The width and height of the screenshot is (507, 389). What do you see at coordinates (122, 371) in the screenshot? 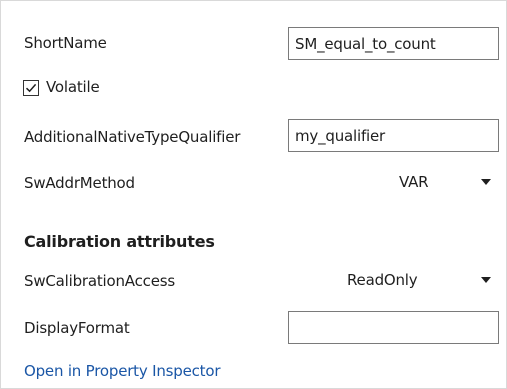
I see `open-property-inspector-link: Open in Property Inspector` at bounding box center [122, 371].